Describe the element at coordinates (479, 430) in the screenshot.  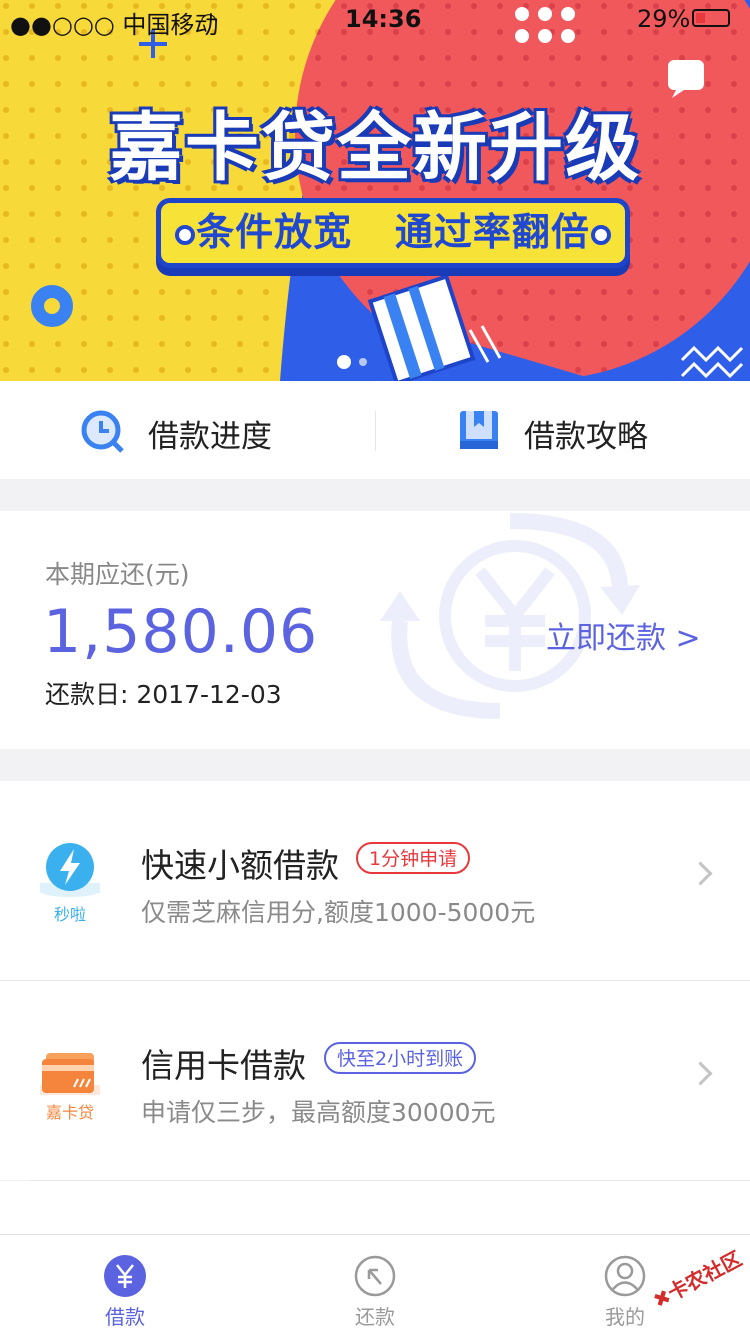
I see `book-icon` at that location.